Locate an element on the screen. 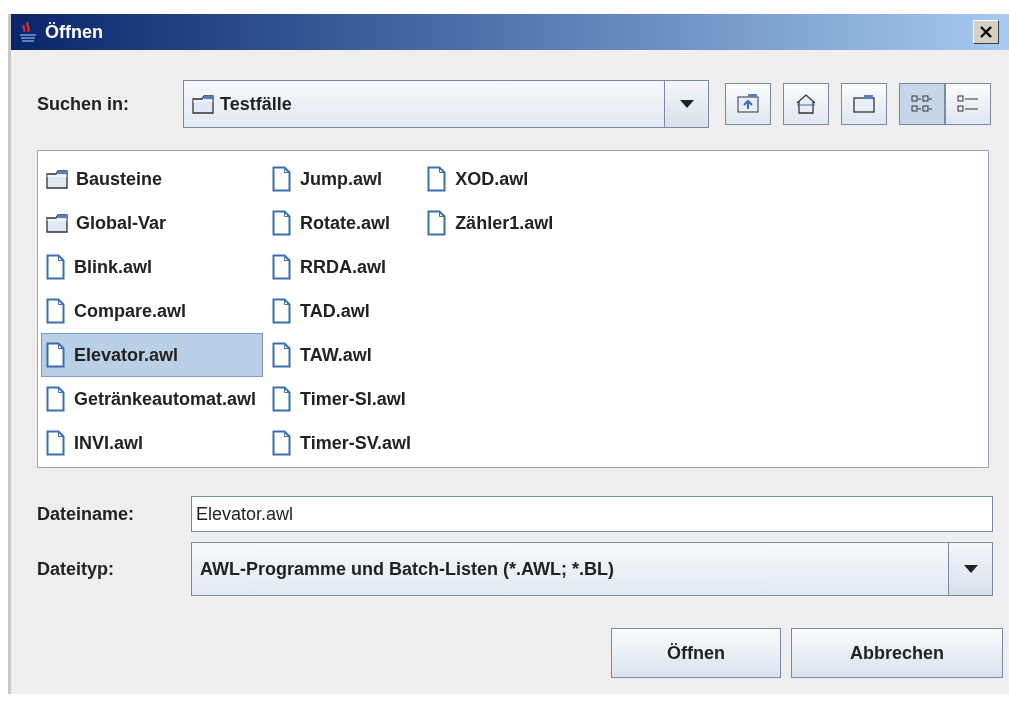  file-list-item: Jump.awl is located at coordinates (343, 179).